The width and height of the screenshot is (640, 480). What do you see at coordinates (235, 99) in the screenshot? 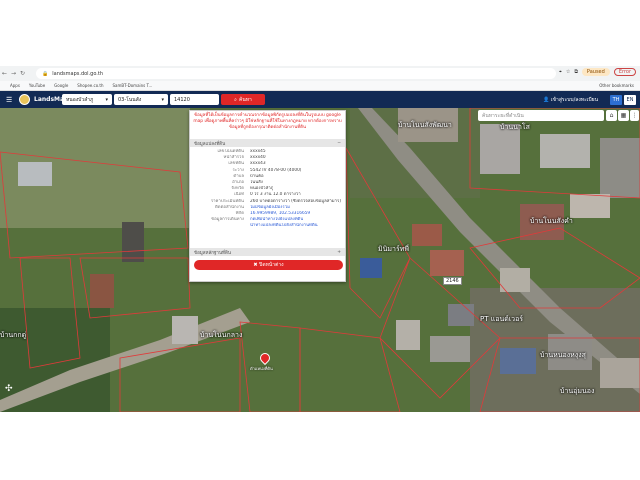
I see `search-icon: ⌕` at bounding box center [235, 99].